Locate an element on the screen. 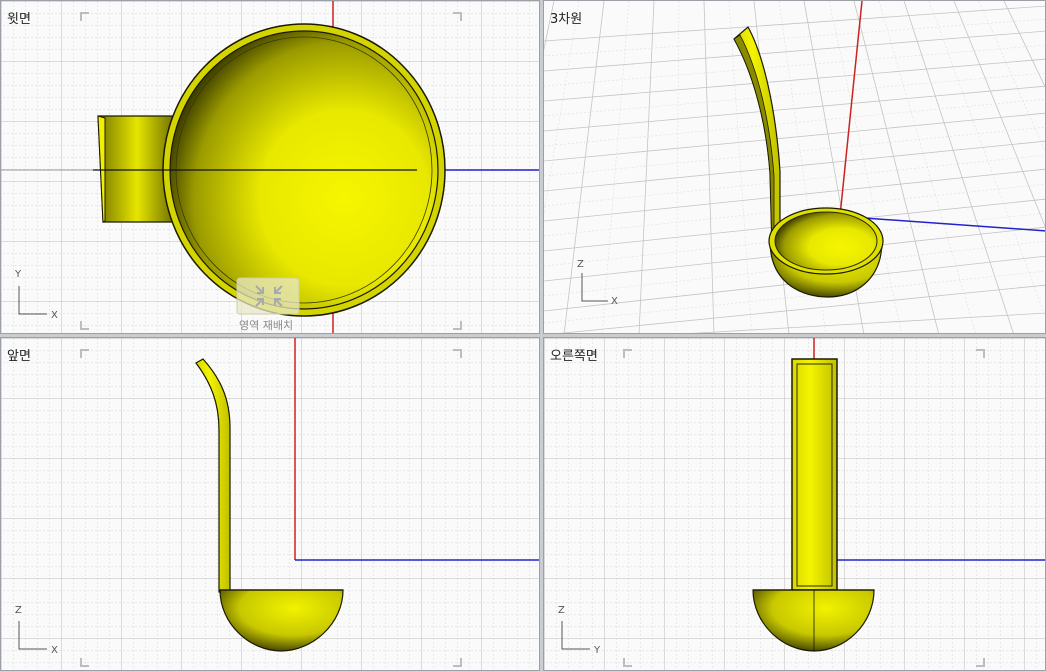 The height and width of the screenshot is (671, 1046). viewport-title-top: 윗면 is located at coordinates (19, 19).